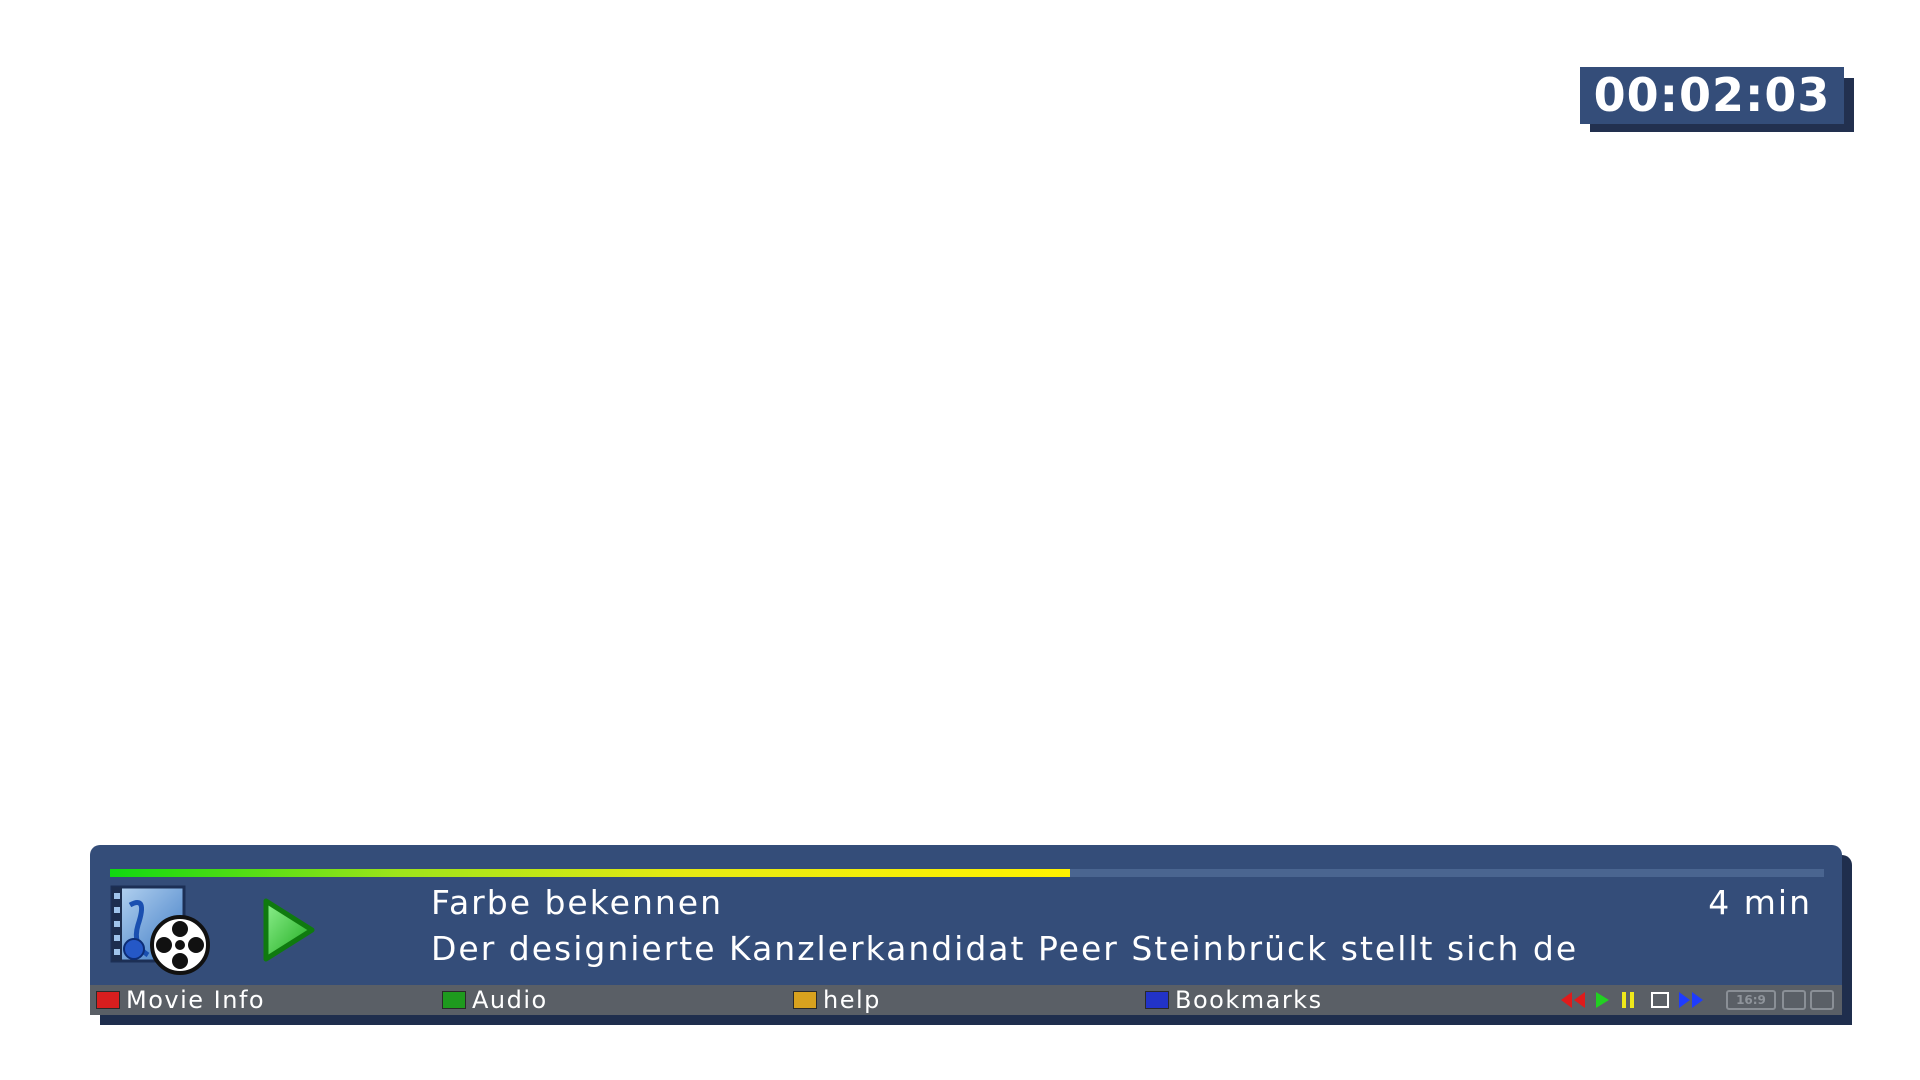  What do you see at coordinates (1691, 1000) in the screenshot?
I see `fast-forward-icon` at bounding box center [1691, 1000].